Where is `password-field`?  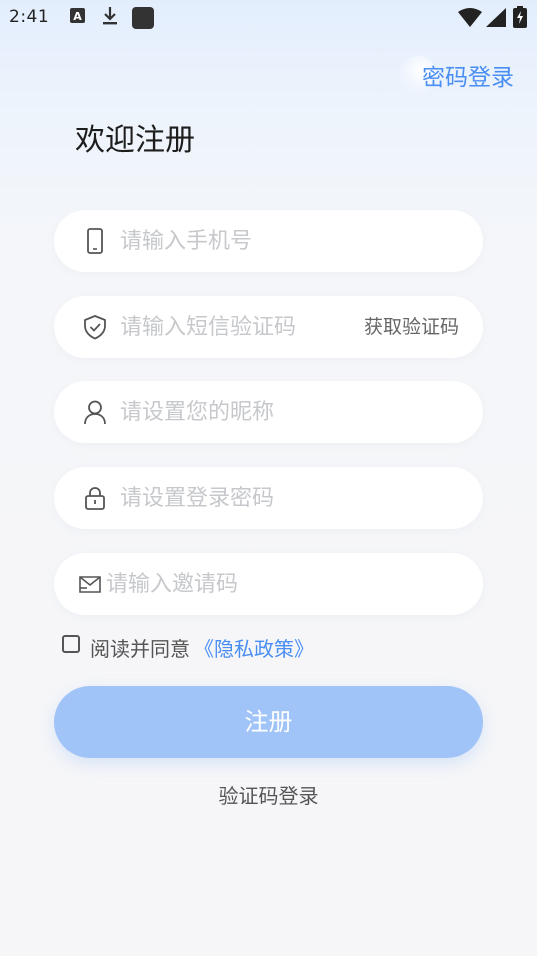
password-field is located at coordinates (268, 498).